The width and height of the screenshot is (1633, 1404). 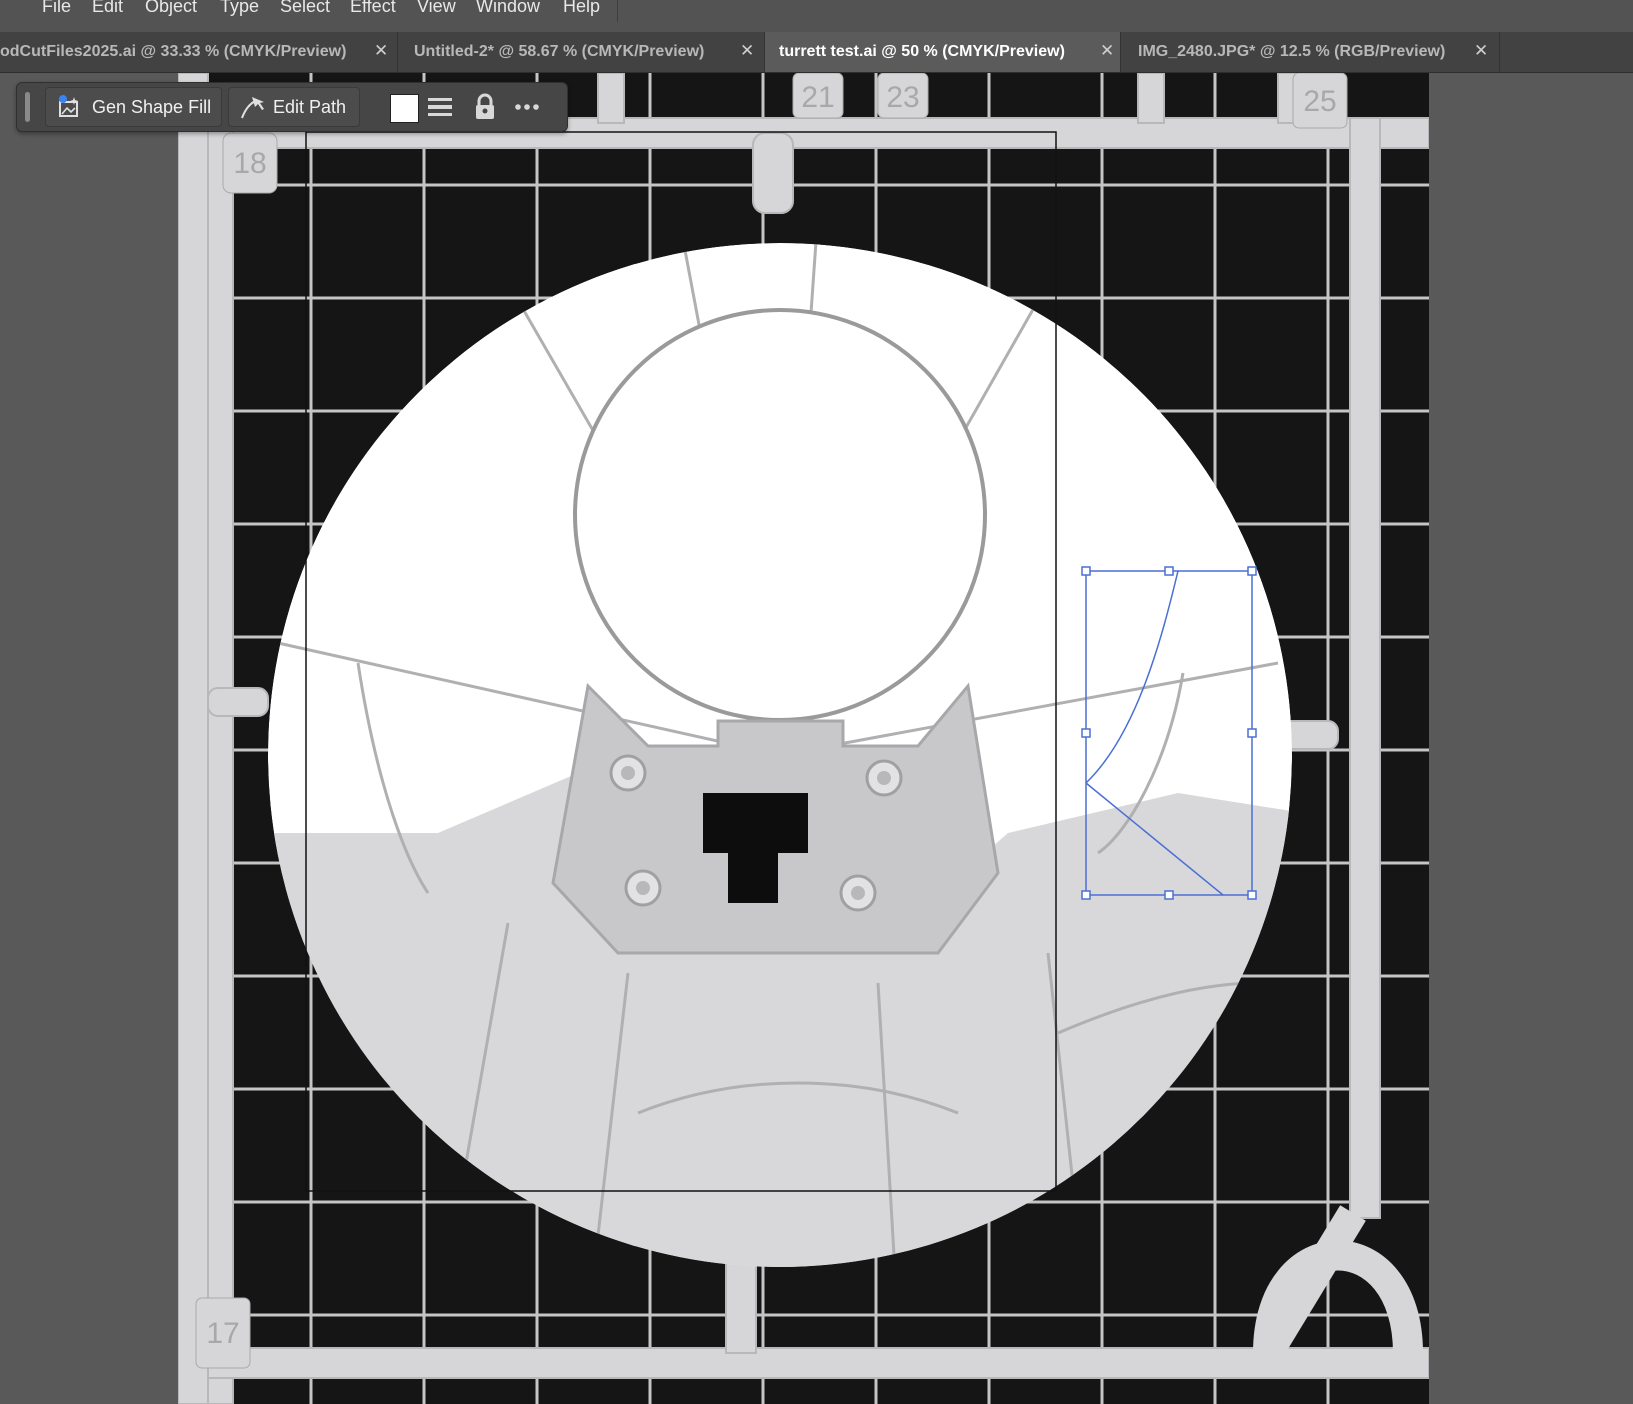 What do you see at coordinates (305, 8) in the screenshot?
I see `menu-select: Select` at bounding box center [305, 8].